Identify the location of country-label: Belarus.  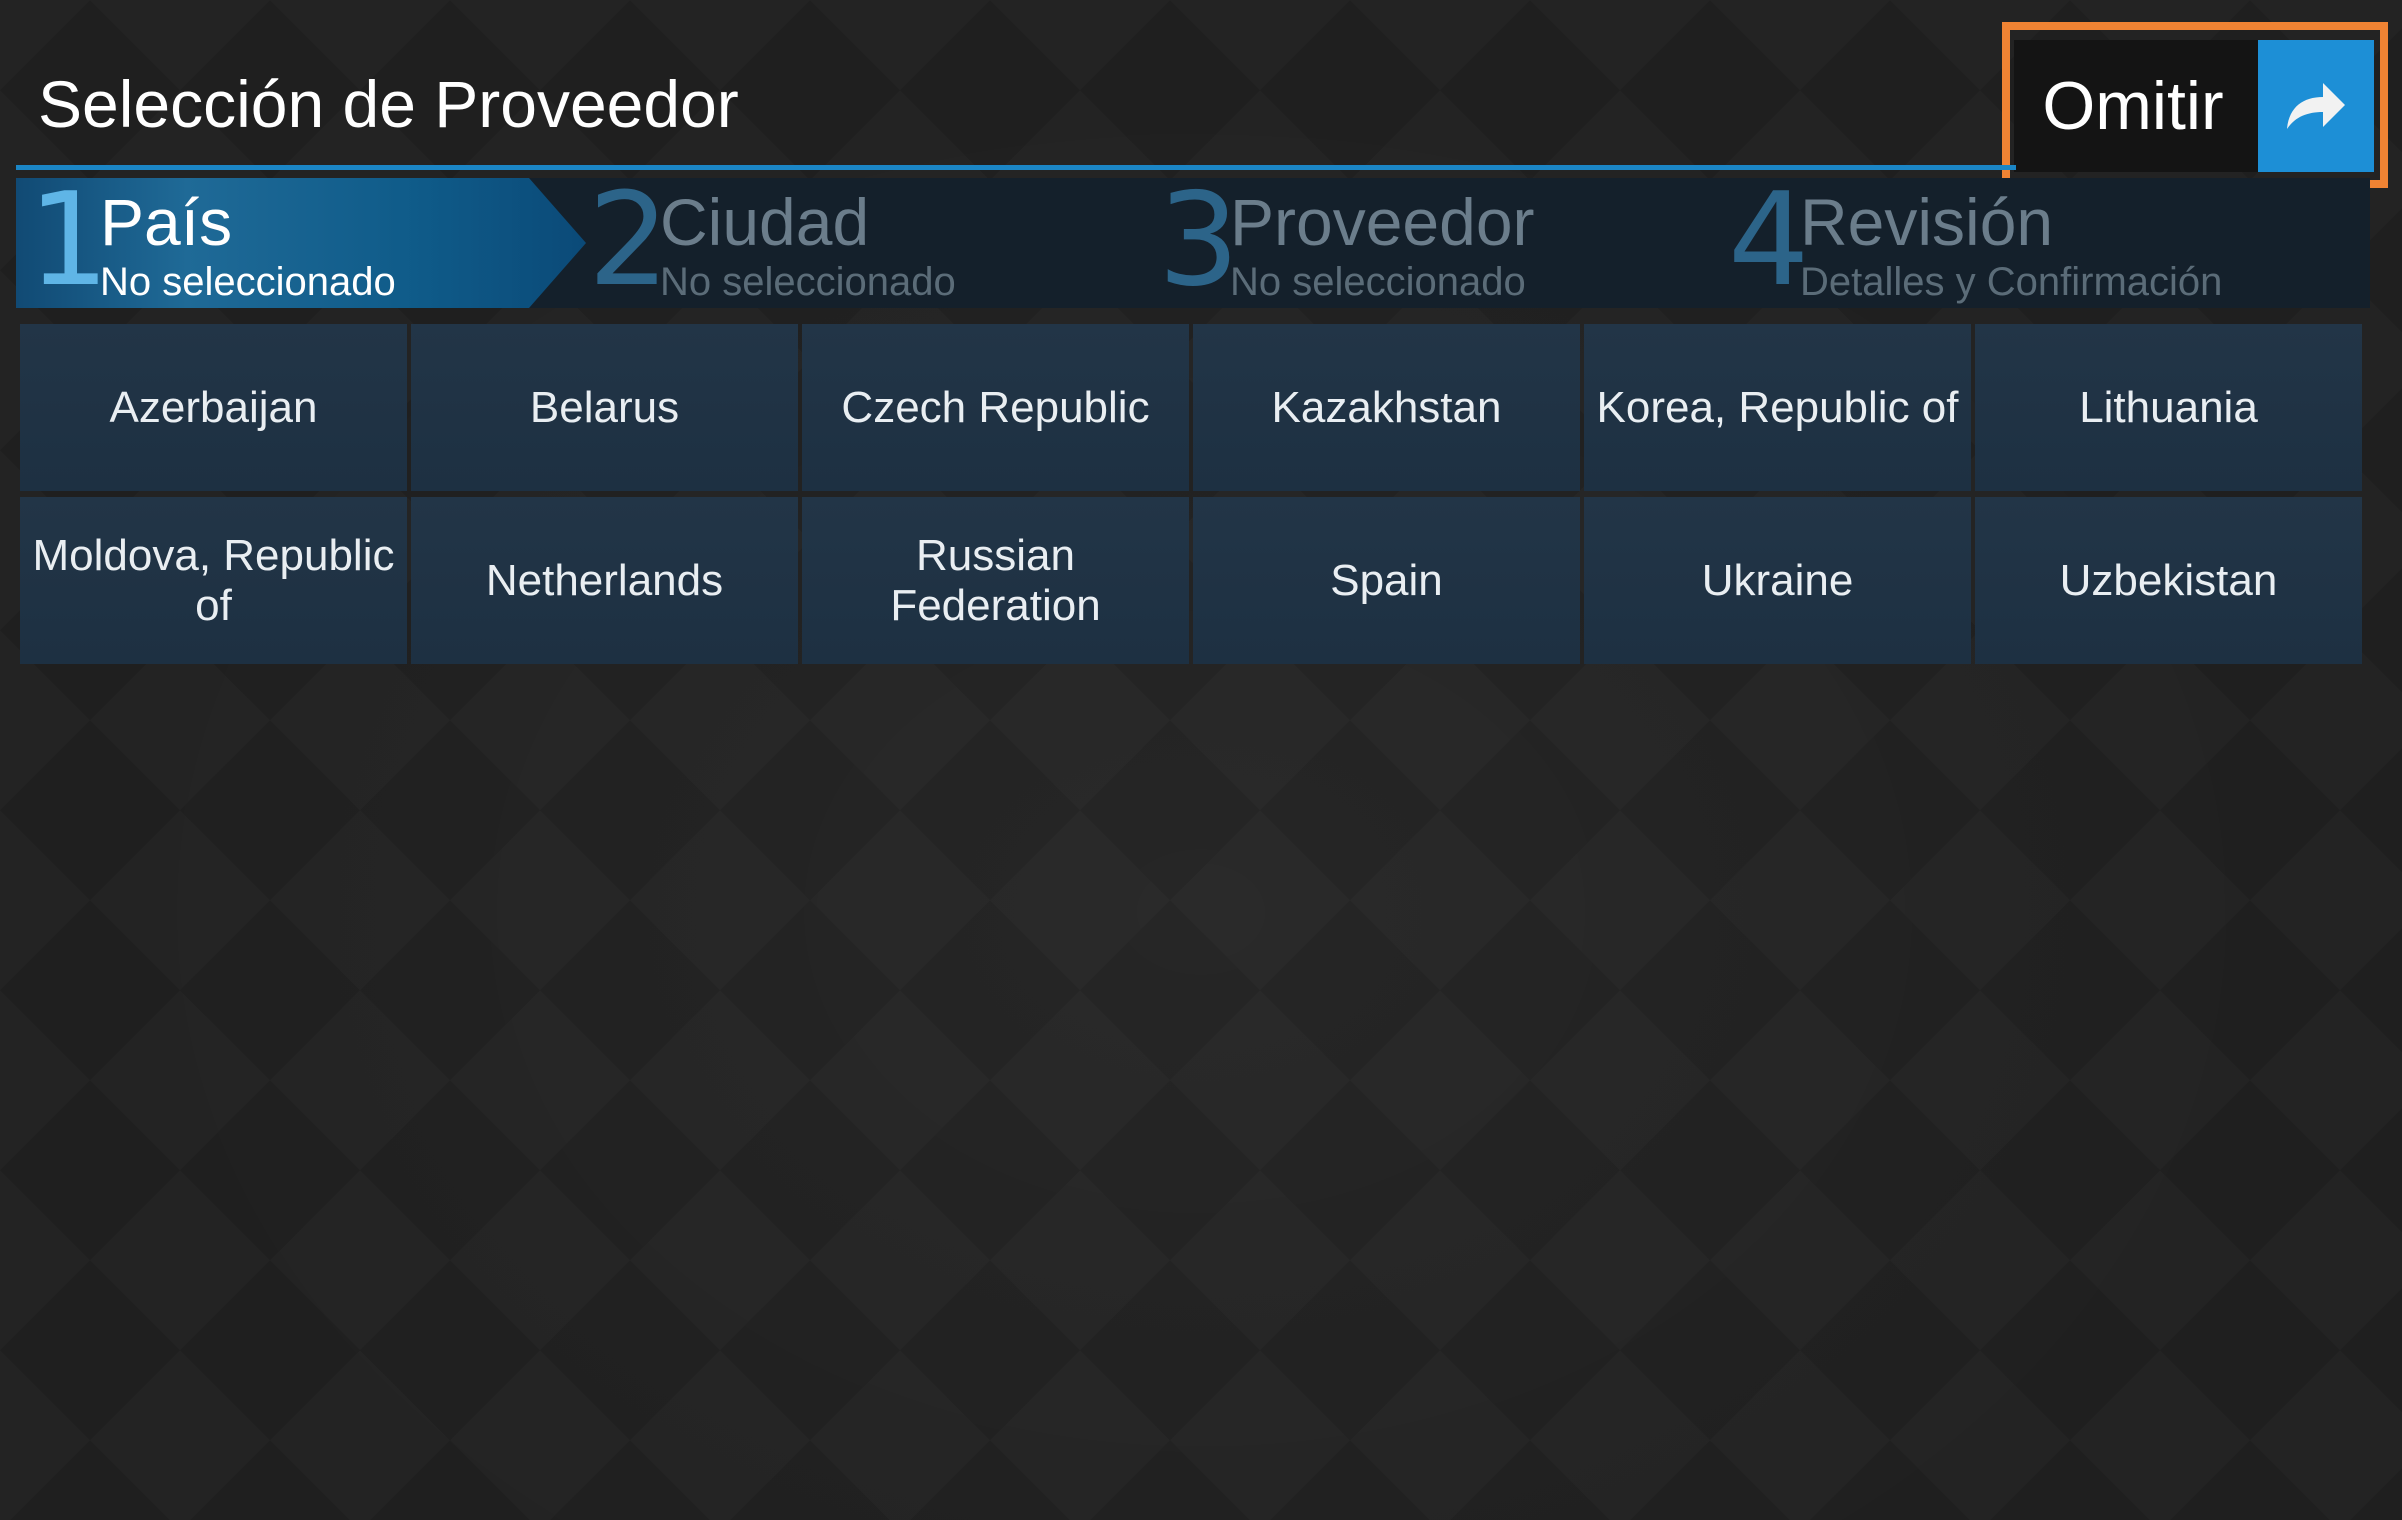
(604, 407).